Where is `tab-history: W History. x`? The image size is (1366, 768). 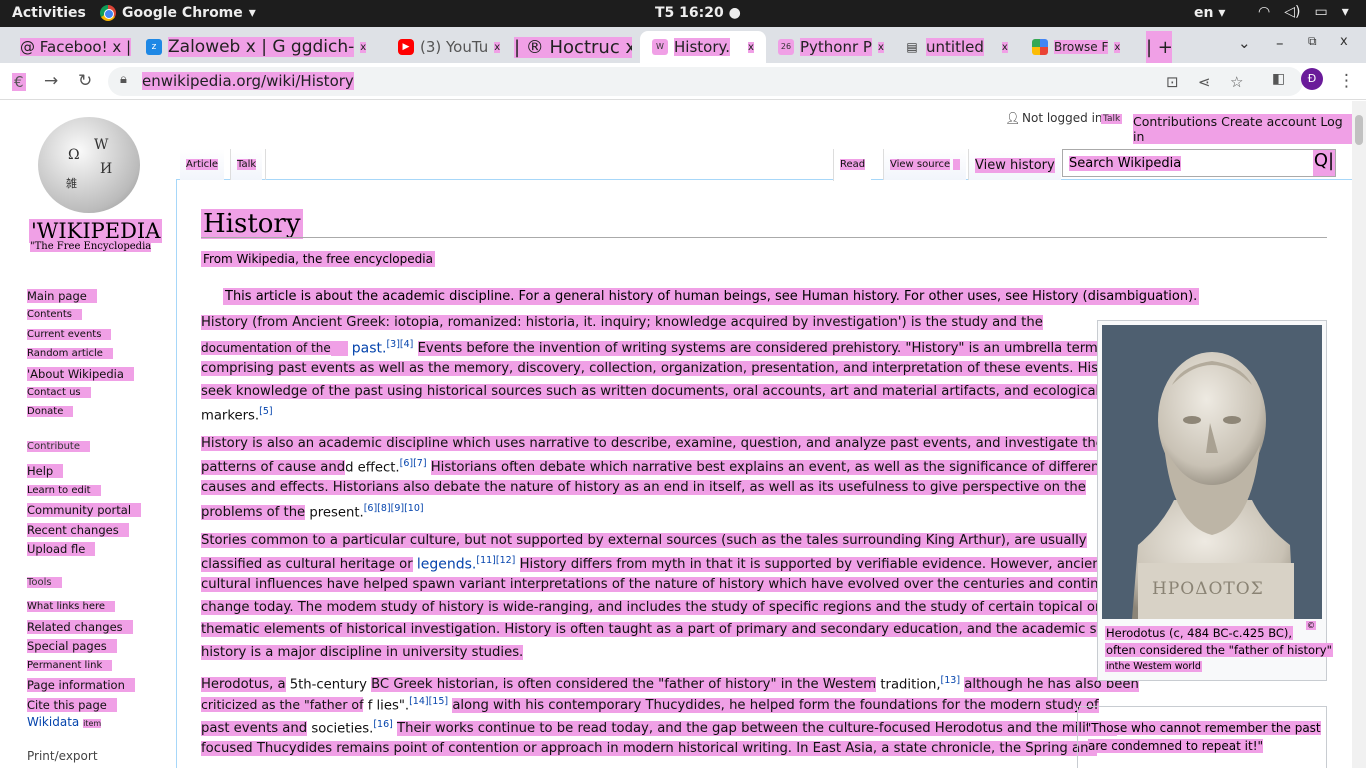
tab-history: W History. x is located at coordinates (703, 47).